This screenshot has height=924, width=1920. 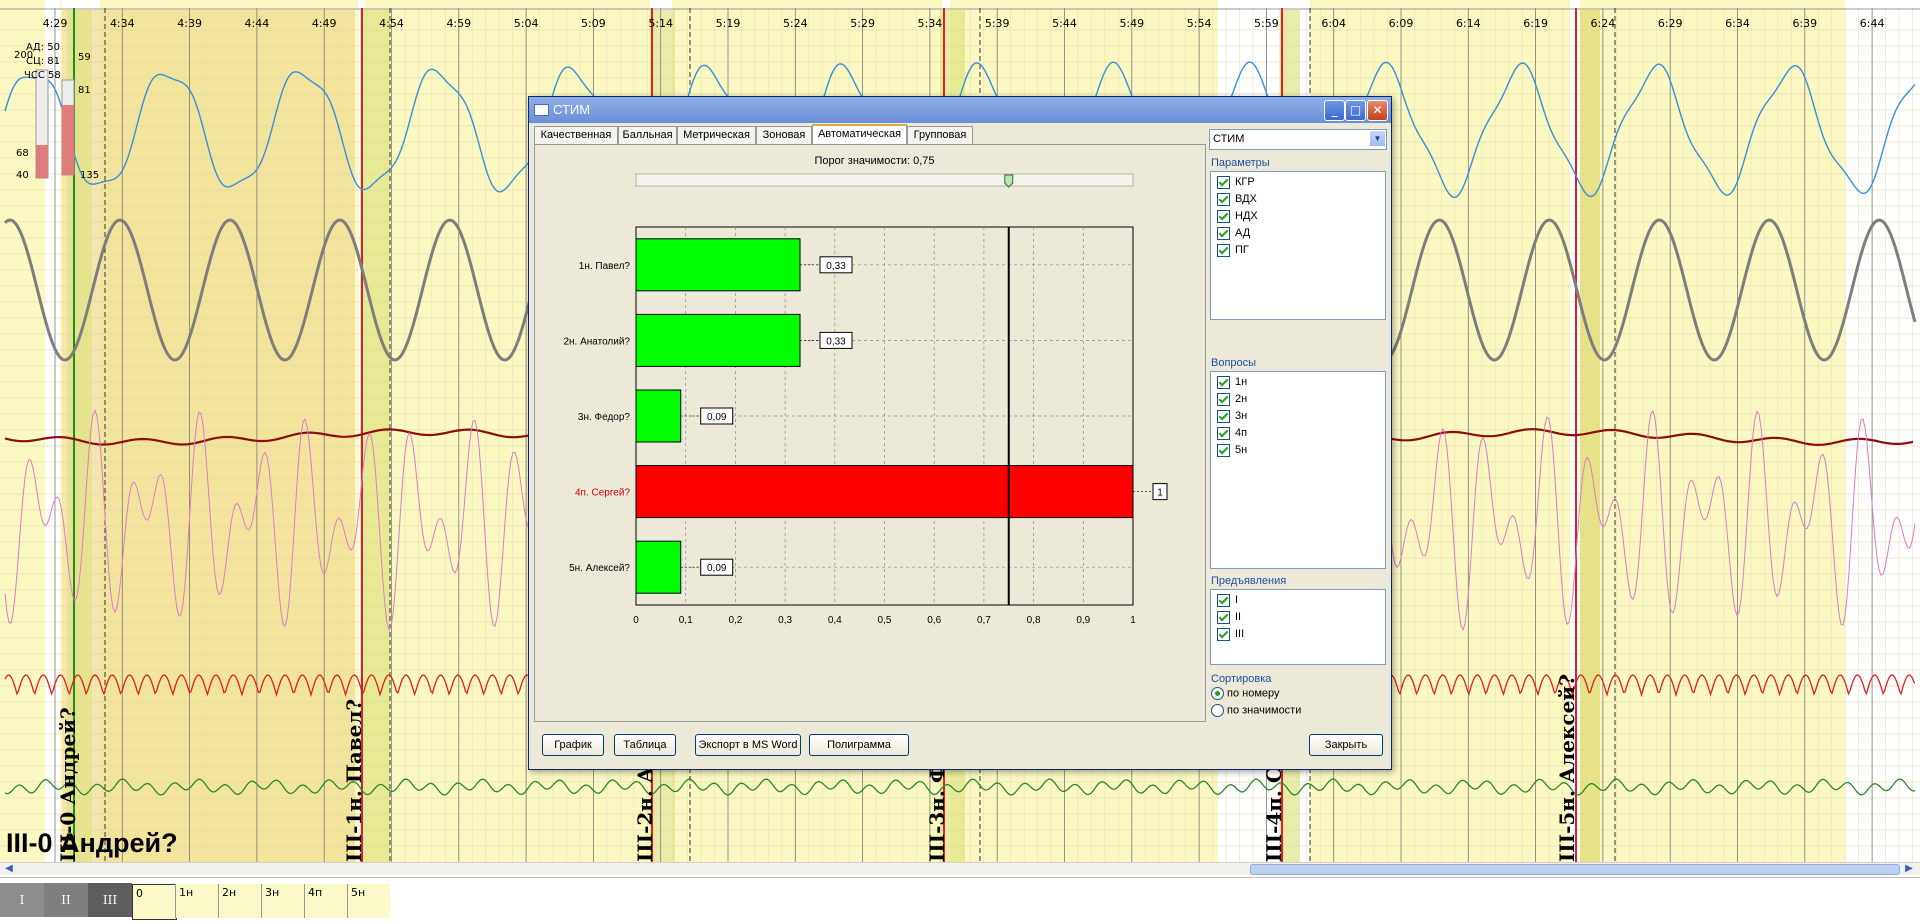 I want to click on category-label: 4п. Сергей?, so click(x=602, y=493).